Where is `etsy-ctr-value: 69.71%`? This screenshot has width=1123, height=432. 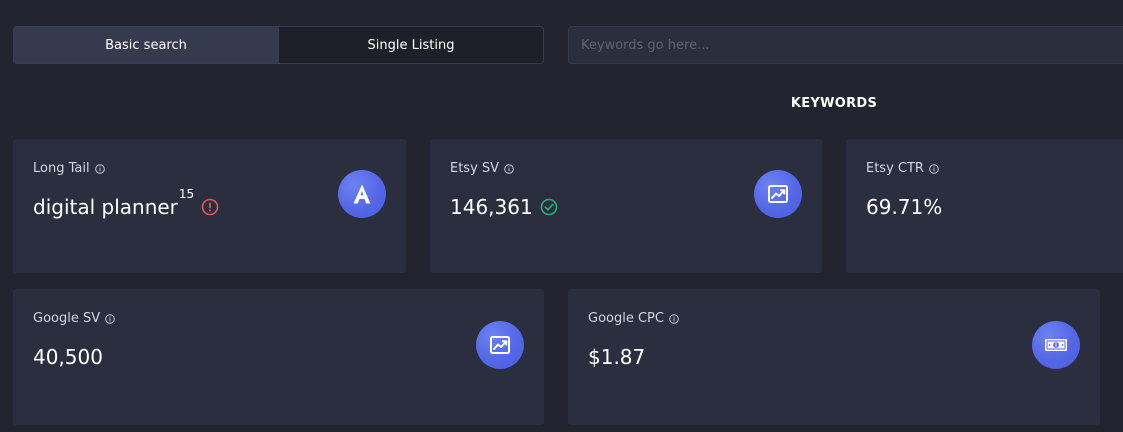 etsy-ctr-value: 69.71% is located at coordinates (904, 207).